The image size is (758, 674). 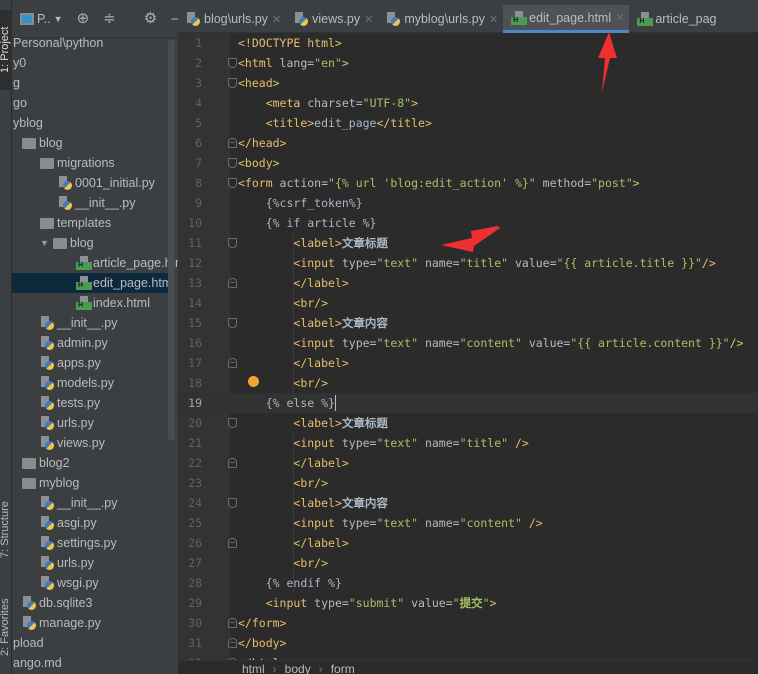 What do you see at coordinates (83, 18) in the screenshot?
I see `locate-icon: ⊕` at bounding box center [83, 18].